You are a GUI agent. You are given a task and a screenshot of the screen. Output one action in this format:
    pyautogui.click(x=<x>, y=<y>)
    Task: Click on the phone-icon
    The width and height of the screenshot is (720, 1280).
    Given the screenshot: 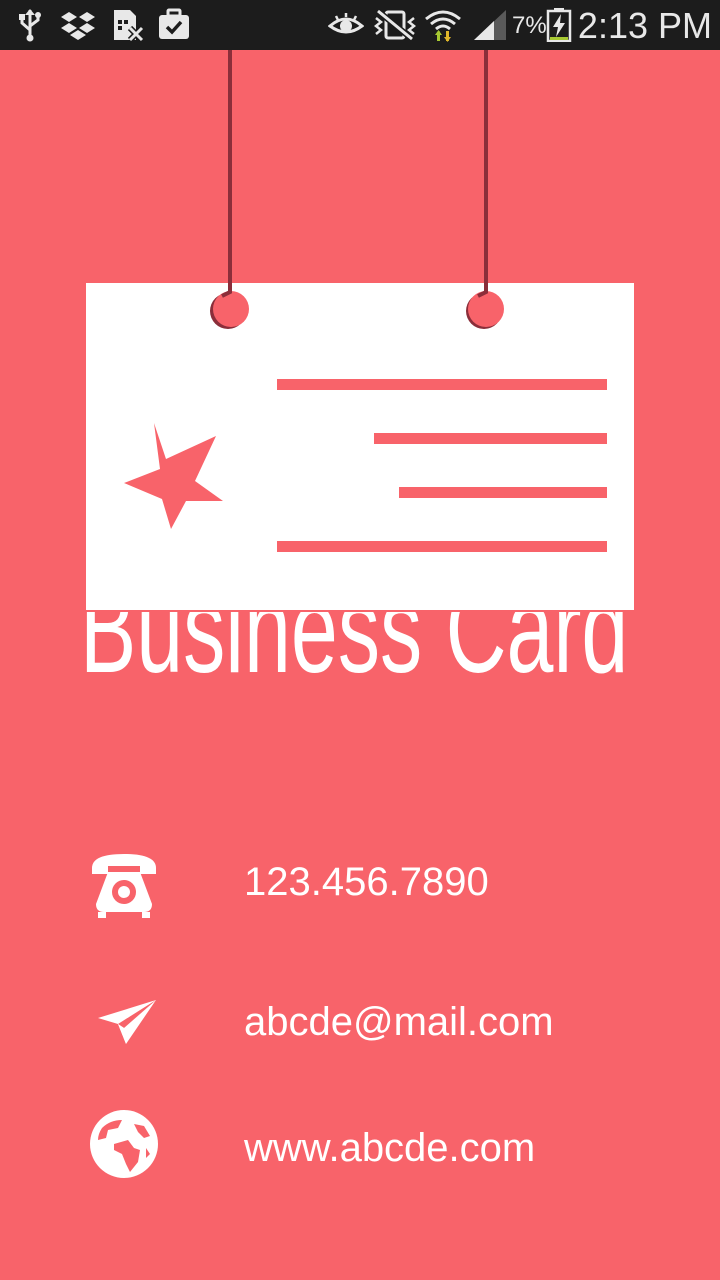 What is the action you would take?
    pyautogui.click(x=124, y=886)
    